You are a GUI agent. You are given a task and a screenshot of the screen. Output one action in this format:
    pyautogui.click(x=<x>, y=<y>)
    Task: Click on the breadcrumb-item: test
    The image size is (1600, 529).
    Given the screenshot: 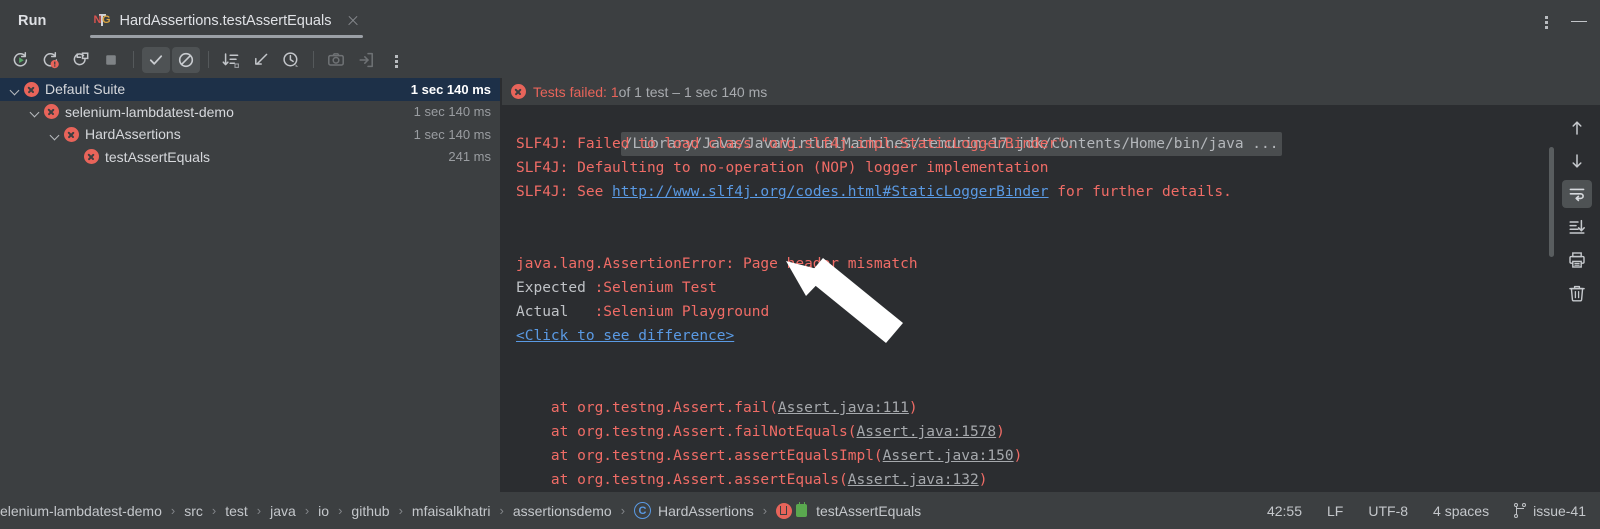 What is the action you would take?
    pyautogui.click(x=236, y=511)
    